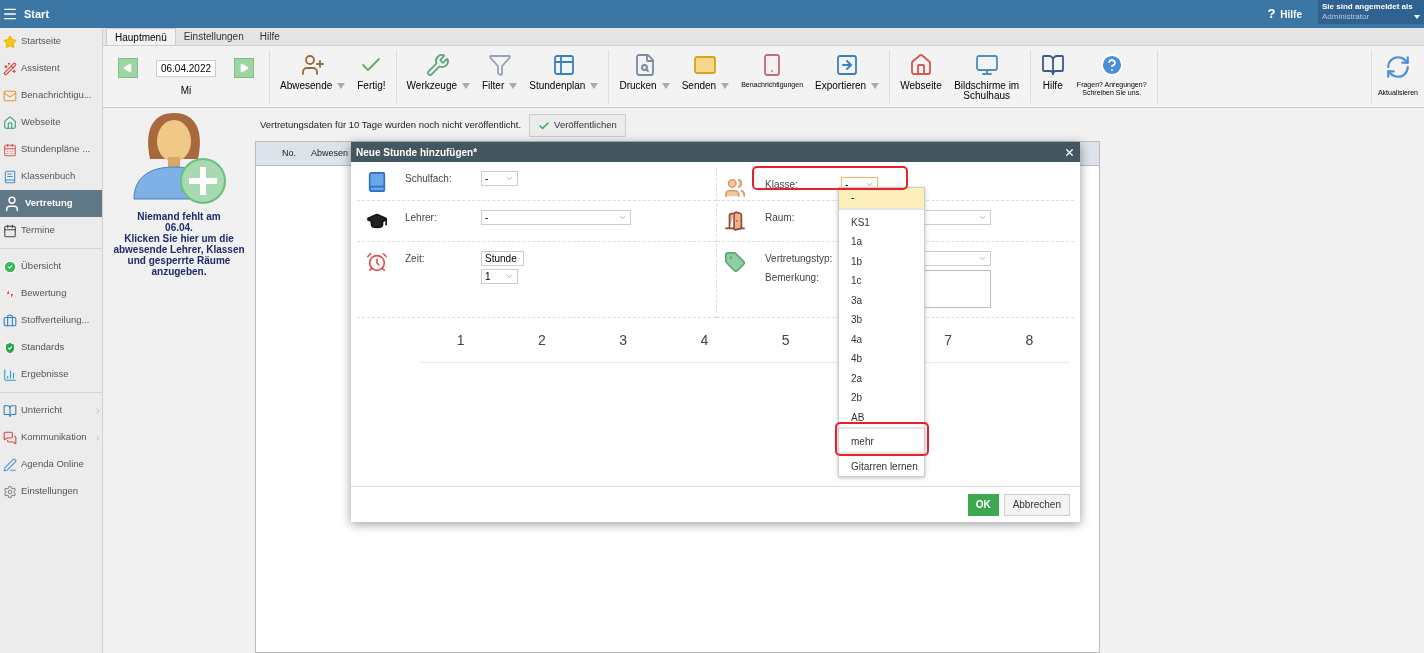 Image resolution: width=1424 pixels, height=653 pixels. What do you see at coordinates (51, 347) in the screenshot?
I see `sidebar-item: Standards` at bounding box center [51, 347].